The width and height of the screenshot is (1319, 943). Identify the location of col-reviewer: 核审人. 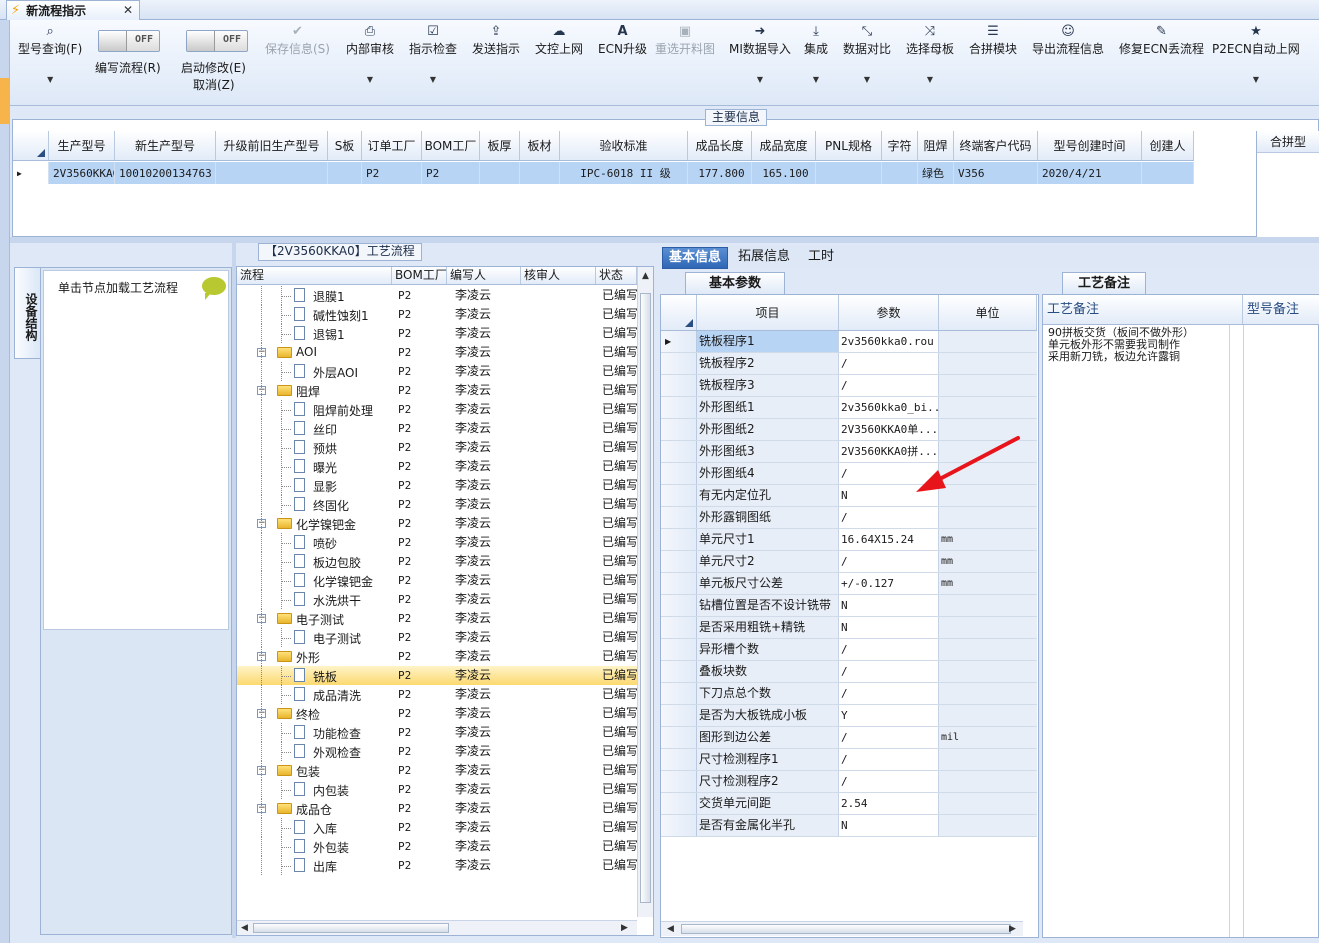
(558, 275).